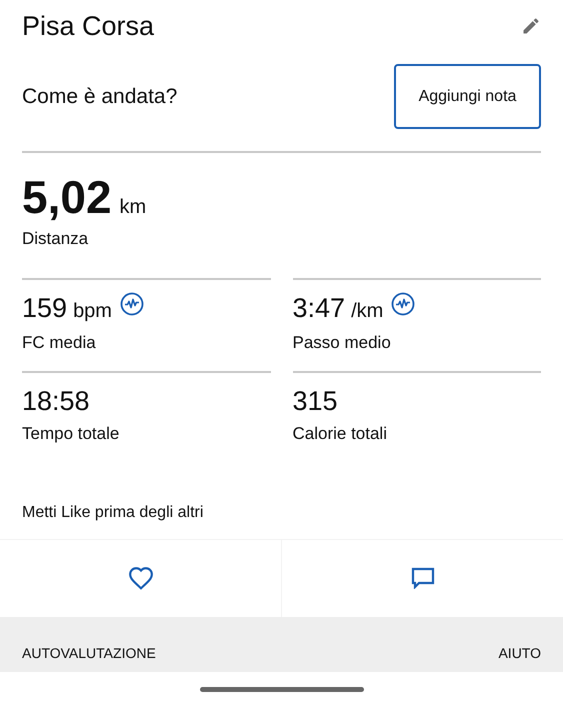  Describe the element at coordinates (59, 343) in the screenshot. I see `stat-label: FC media` at that location.